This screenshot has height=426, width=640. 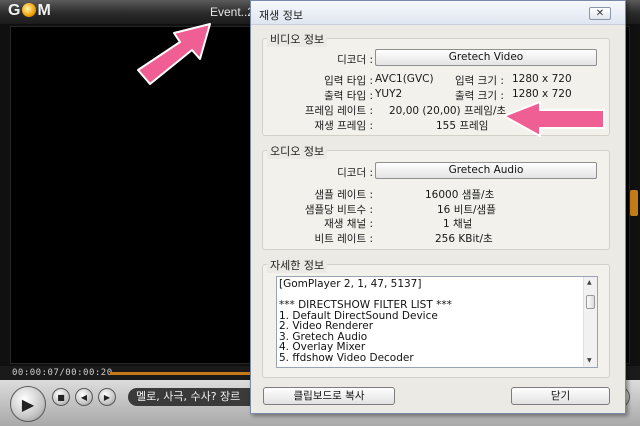 What do you see at coordinates (329, 396) in the screenshot?
I see `copy-to-clipboard-button: 클립보드로 복사` at bounding box center [329, 396].